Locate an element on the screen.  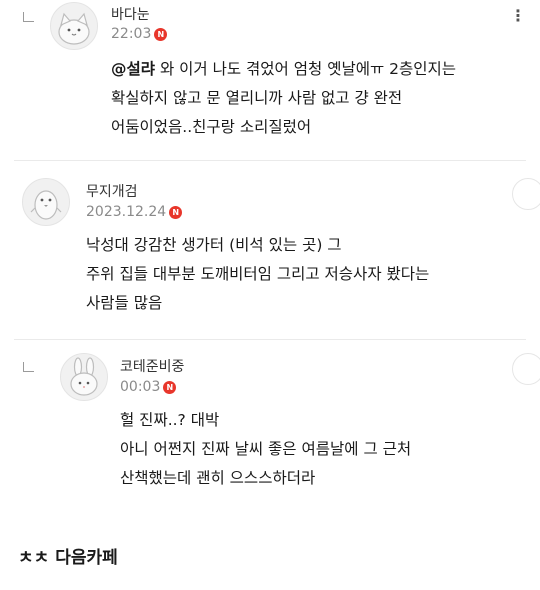
cat-avatar-icon is located at coordinates (74, 28).